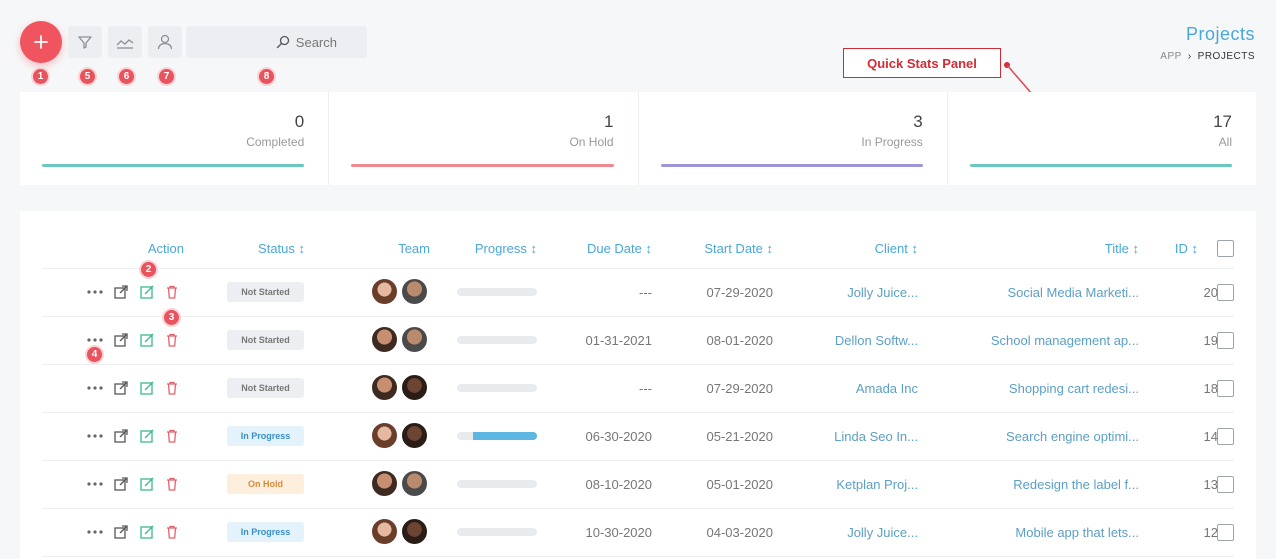  Describe the element at coordinates (1210, 532) in the screenshot. I see `row-id: 12` at that location.